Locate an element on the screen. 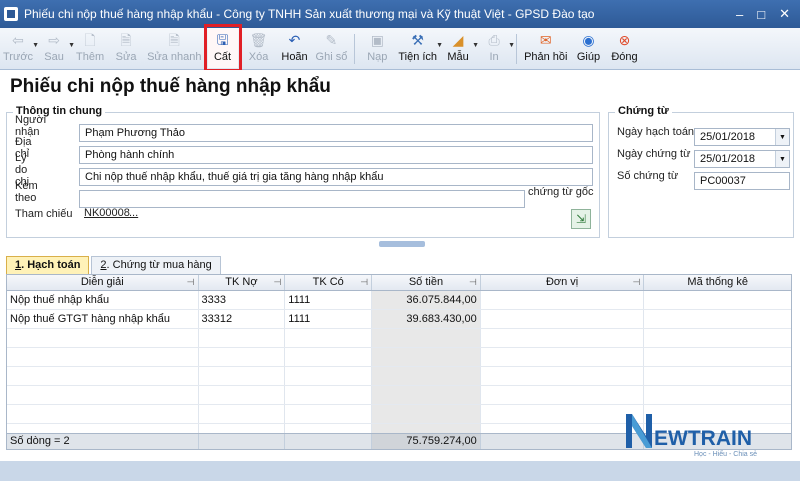  logo-tagline: Học - Hiểu - Chia sẻ is located at coordinates (725, 454).